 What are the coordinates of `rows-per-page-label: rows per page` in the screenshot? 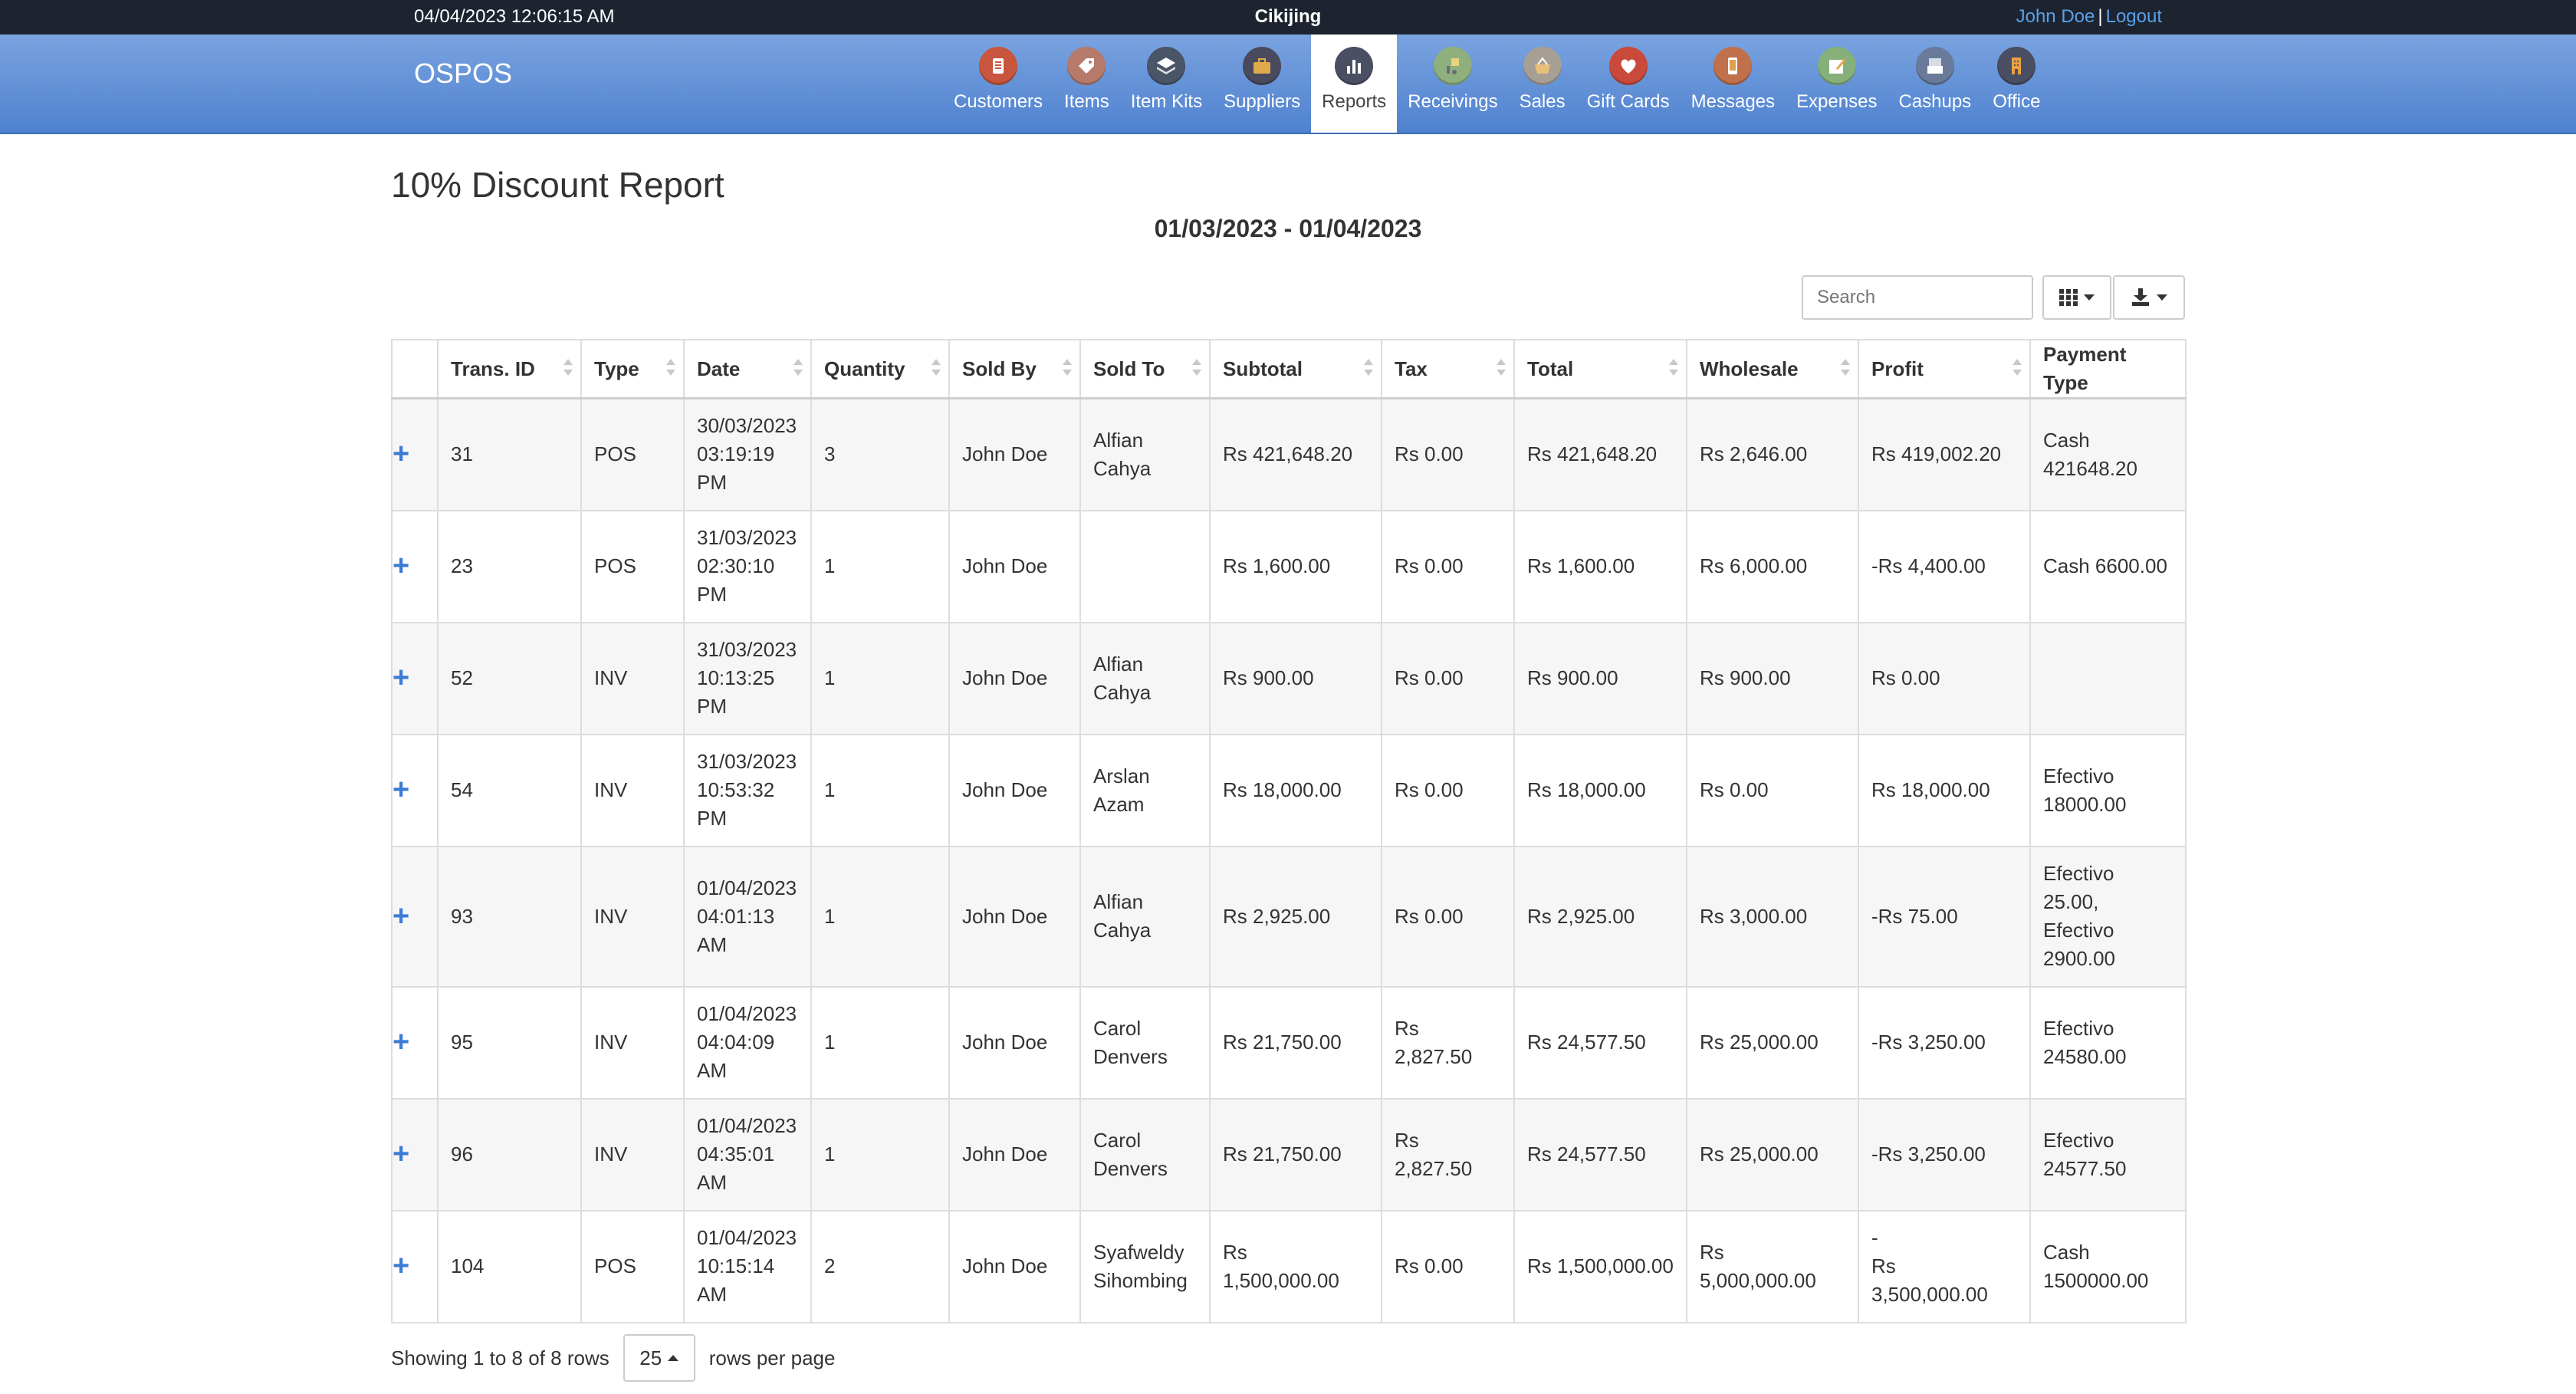 It's located at (772, 1358).